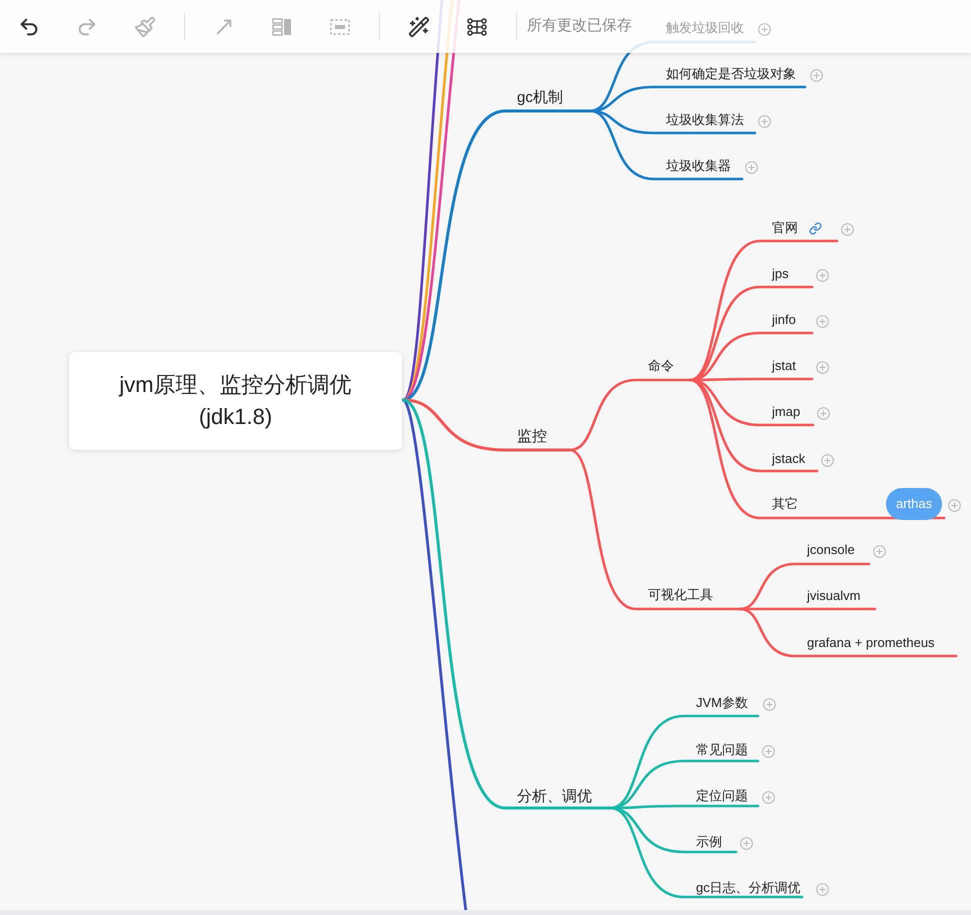 The width and height of the screenshot is (971, 915). Describe the element at coordinates (833, 596) in the screenshot. I see `node-label: jvisualvm` at that location.